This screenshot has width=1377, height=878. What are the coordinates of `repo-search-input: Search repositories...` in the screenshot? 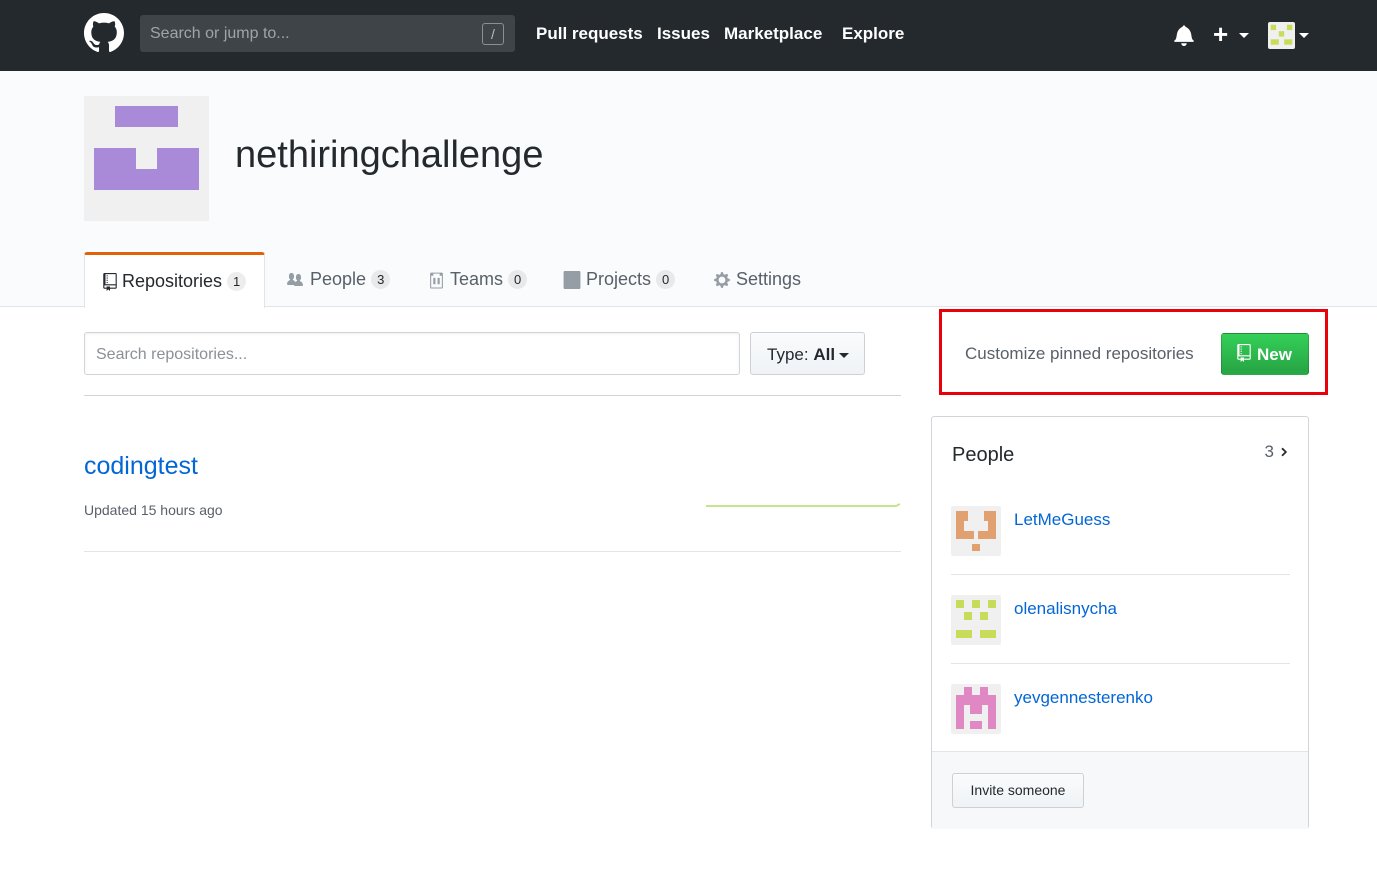 It's located at (412, 353).